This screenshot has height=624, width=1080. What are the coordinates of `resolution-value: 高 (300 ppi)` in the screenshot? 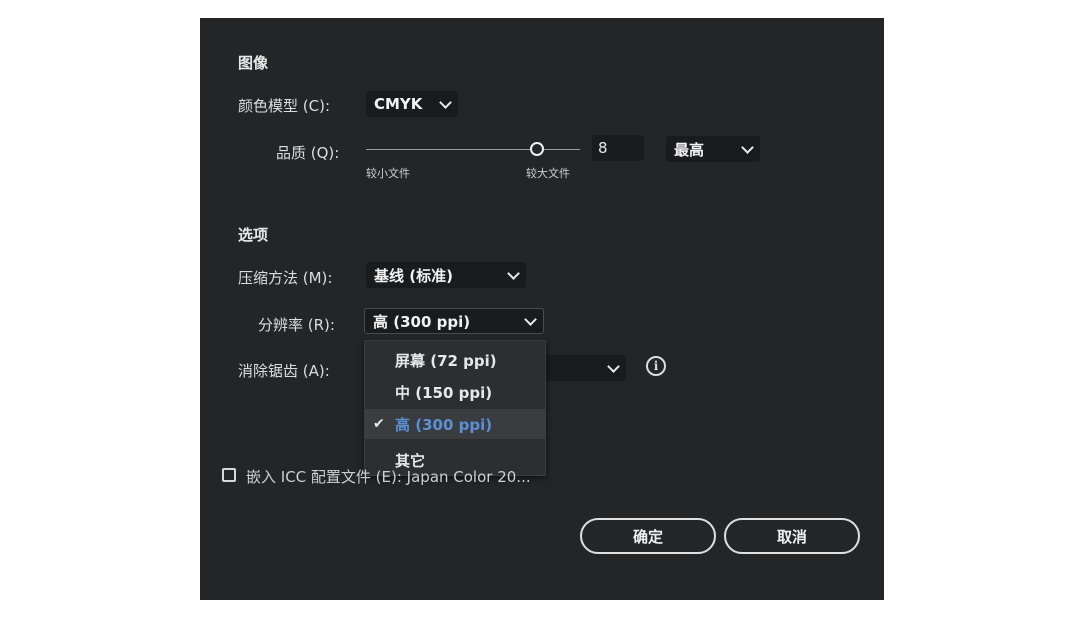 It's located at (422, 321).